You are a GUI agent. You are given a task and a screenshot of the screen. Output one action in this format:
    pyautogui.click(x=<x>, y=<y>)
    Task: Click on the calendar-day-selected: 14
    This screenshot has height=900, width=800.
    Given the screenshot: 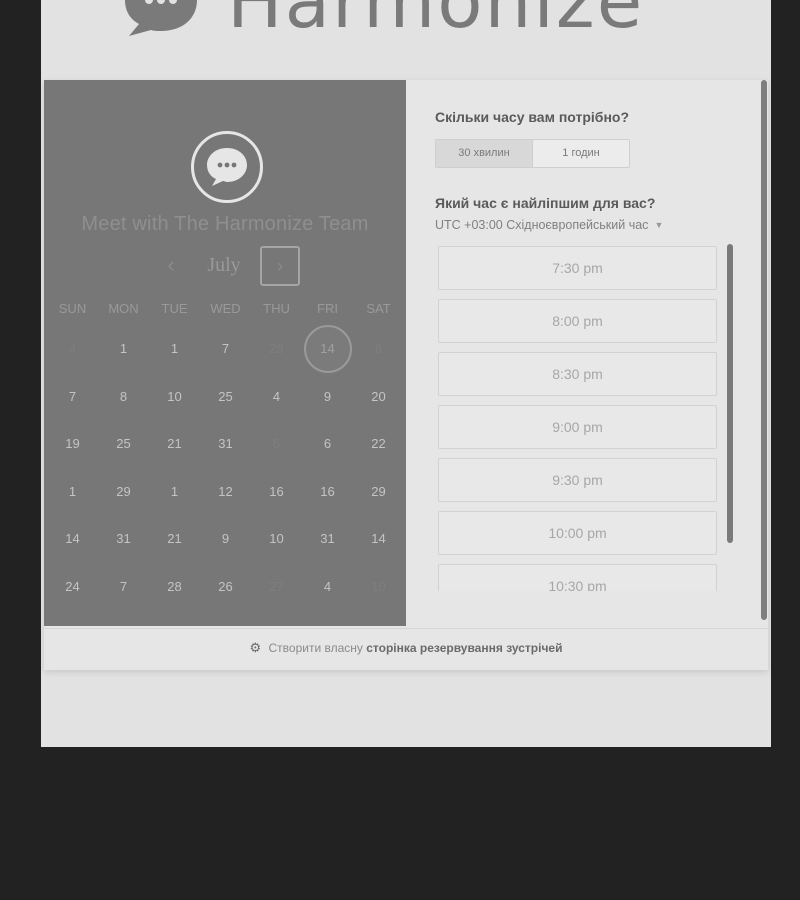 What is the action you would take?
    pyautogui.click(x=327, y=349)
    